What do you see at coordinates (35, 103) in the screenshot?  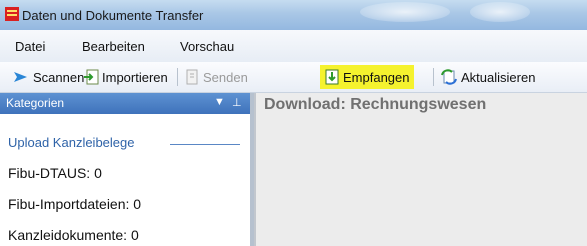 I see `sidebar-header-title: Kategorien` at bounding box center [35, 103].